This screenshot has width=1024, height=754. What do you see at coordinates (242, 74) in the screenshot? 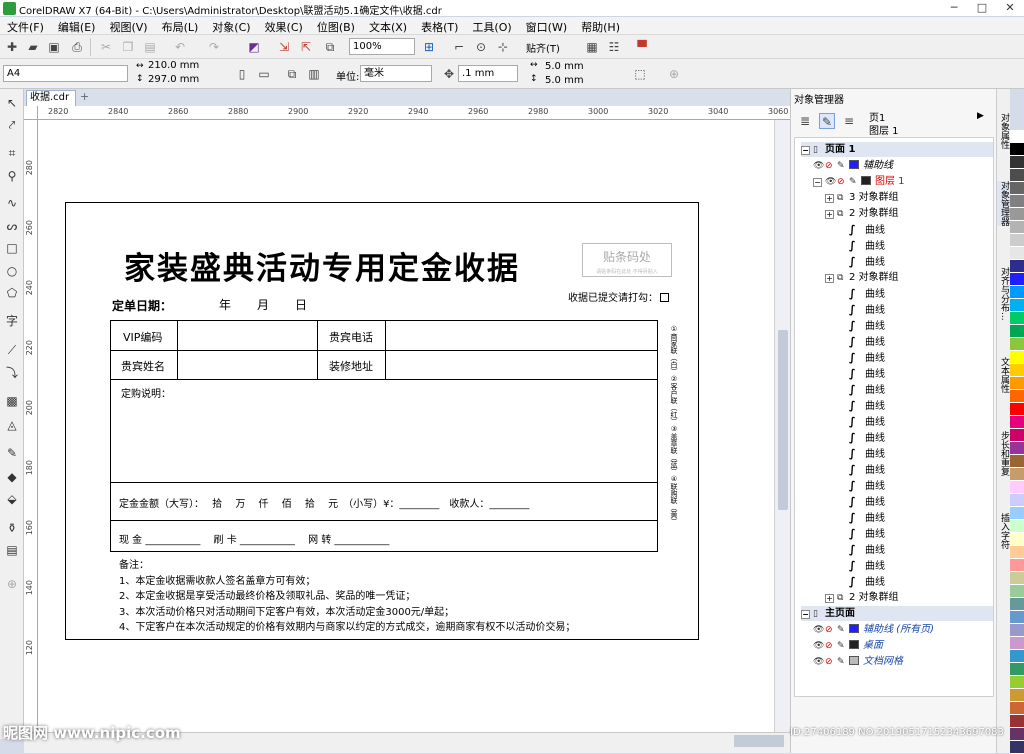
I see `portrait-icon: ▯` at bounding box center [242, 74].